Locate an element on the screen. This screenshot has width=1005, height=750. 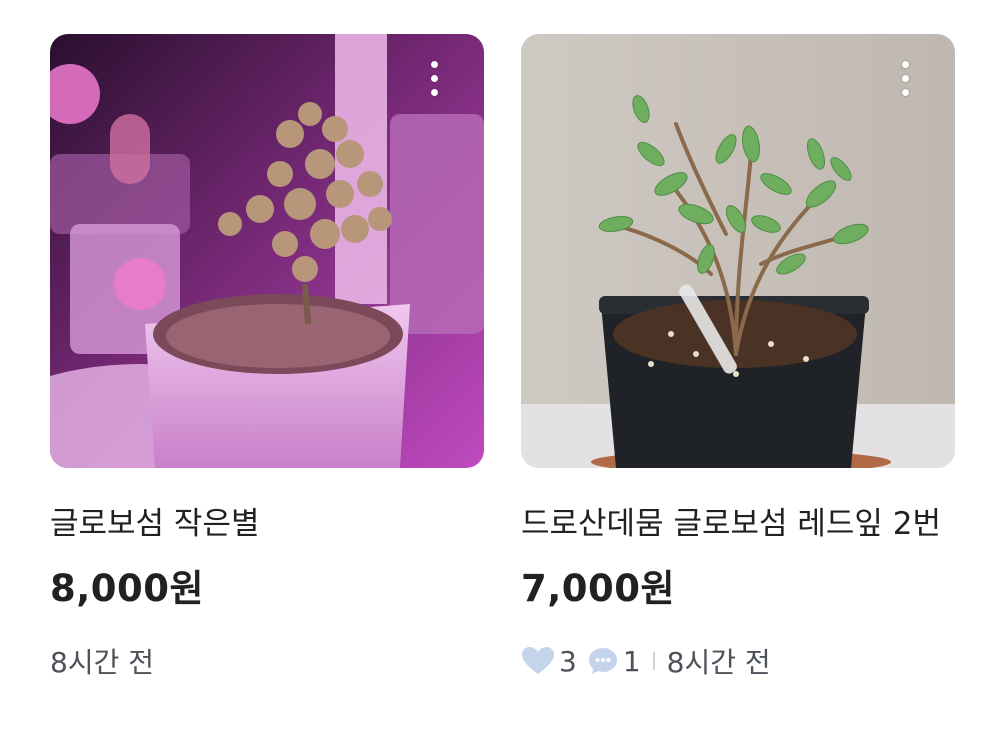
product-meta: 8시간 전 is located at coordinates (102, 661).